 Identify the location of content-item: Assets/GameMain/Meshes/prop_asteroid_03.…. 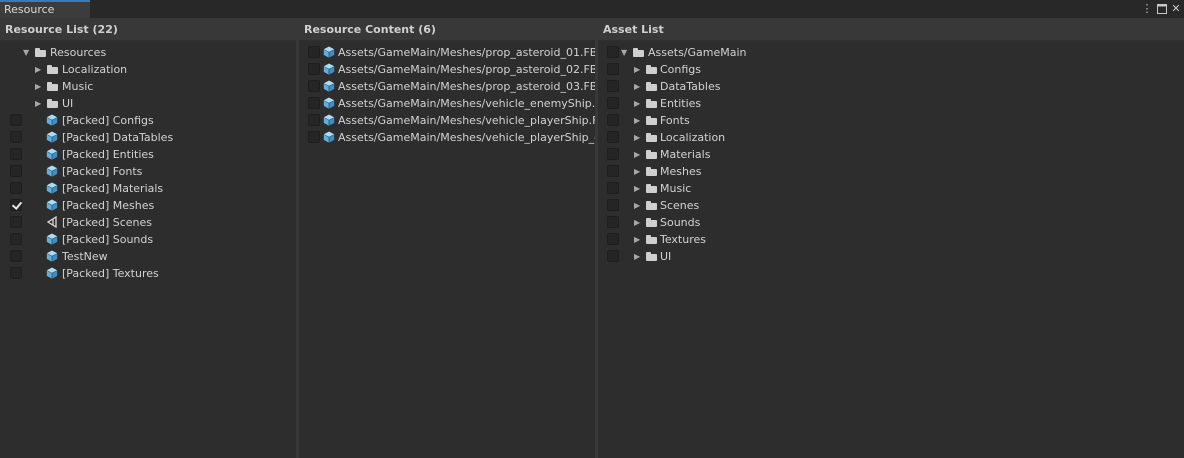
(447, 86).